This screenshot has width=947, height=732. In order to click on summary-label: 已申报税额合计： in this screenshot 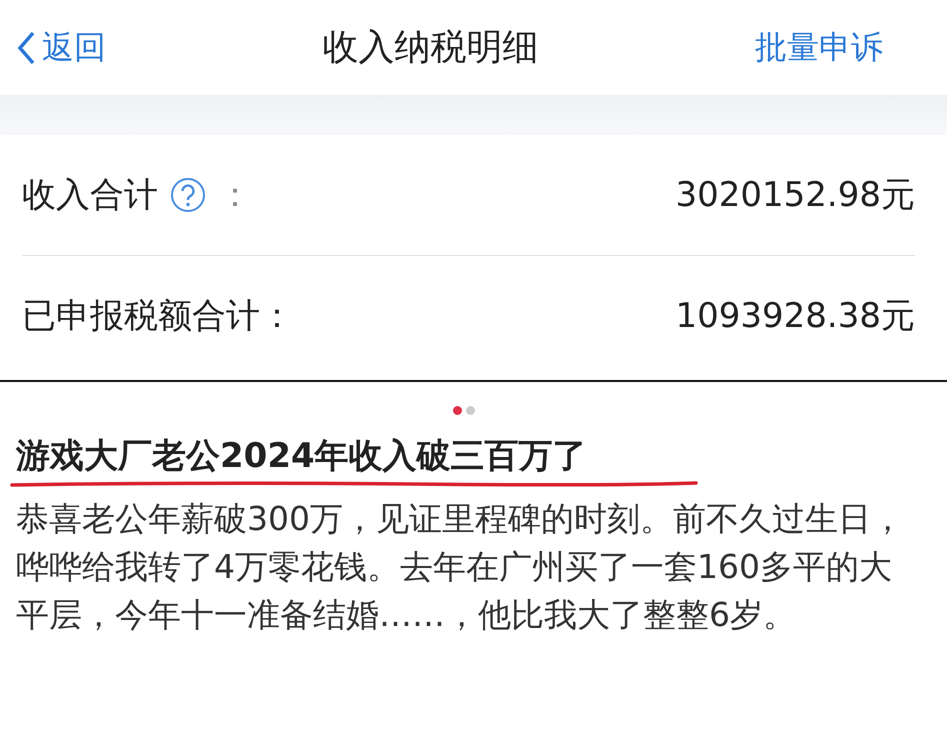, I will do `click(158, 316)`.